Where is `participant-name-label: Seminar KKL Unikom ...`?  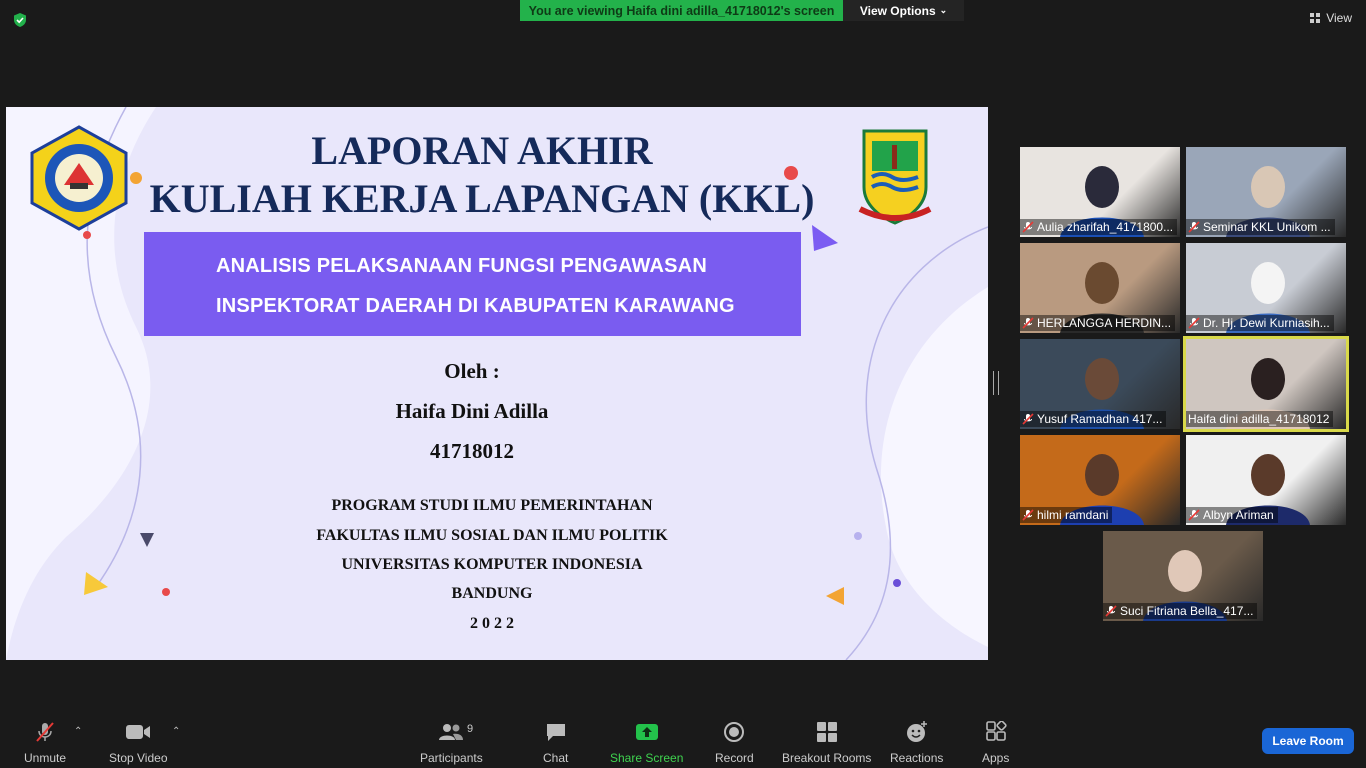
participant-name-label: Seminar KKL Unikom ... is located at coordinates (1260, 227).